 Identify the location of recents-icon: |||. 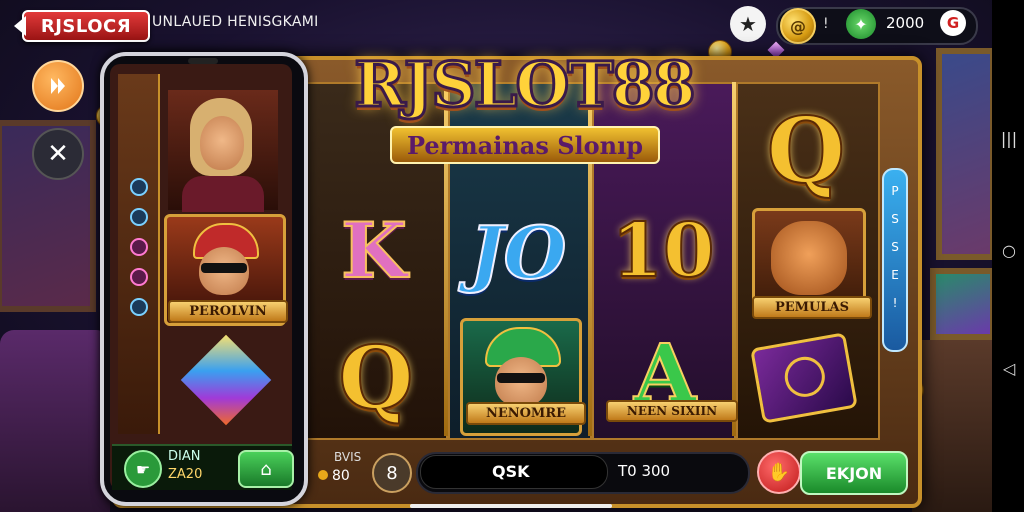
(1009, 139).